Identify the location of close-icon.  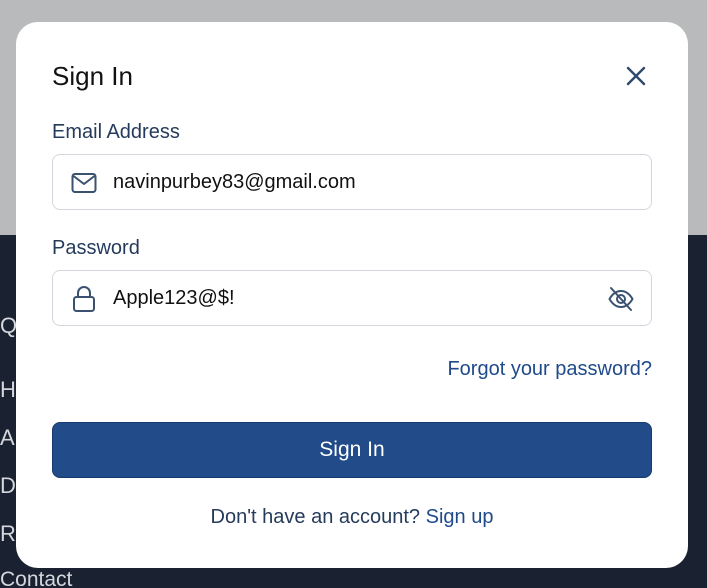
(636, 76).